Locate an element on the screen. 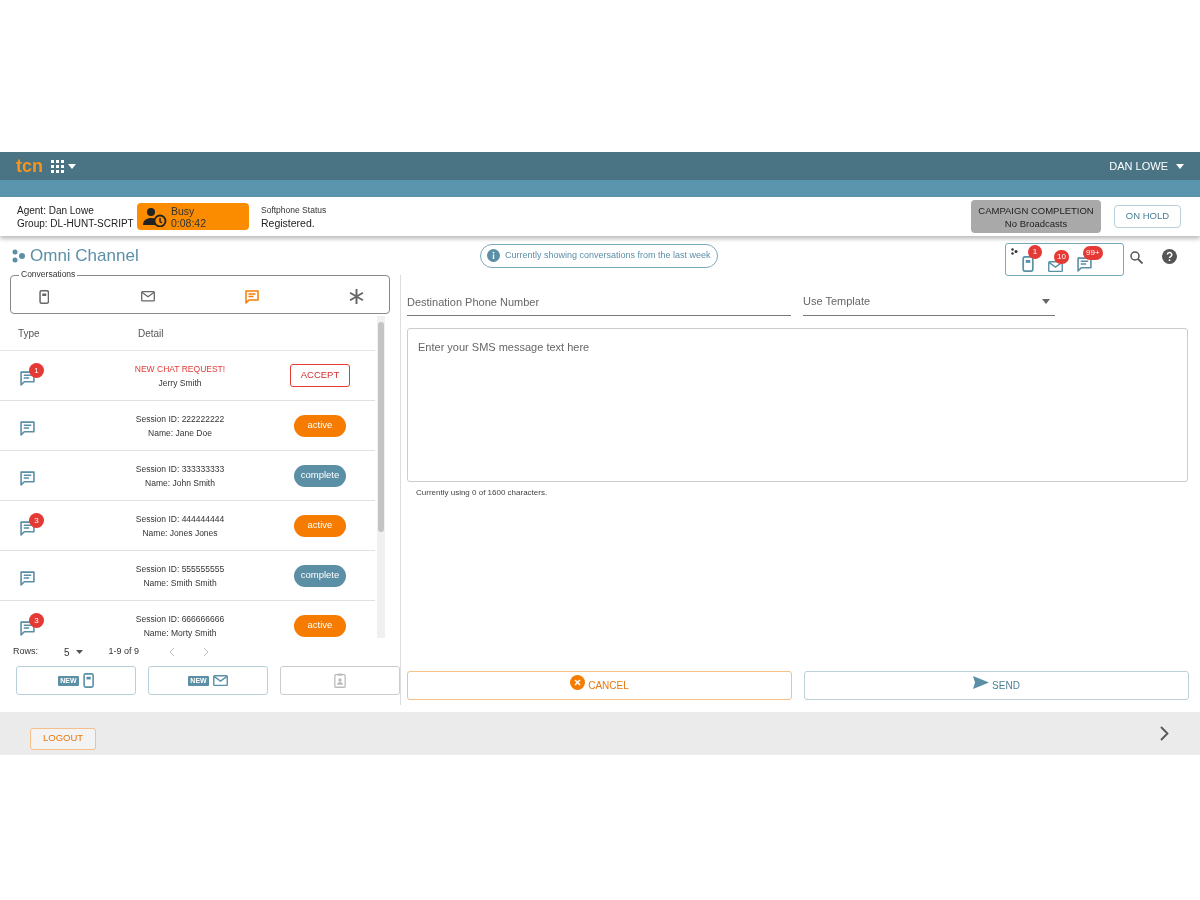  conversation-row: Session ID: 222222222 Name: Jane Doe active is located at coordinates (187, 426).